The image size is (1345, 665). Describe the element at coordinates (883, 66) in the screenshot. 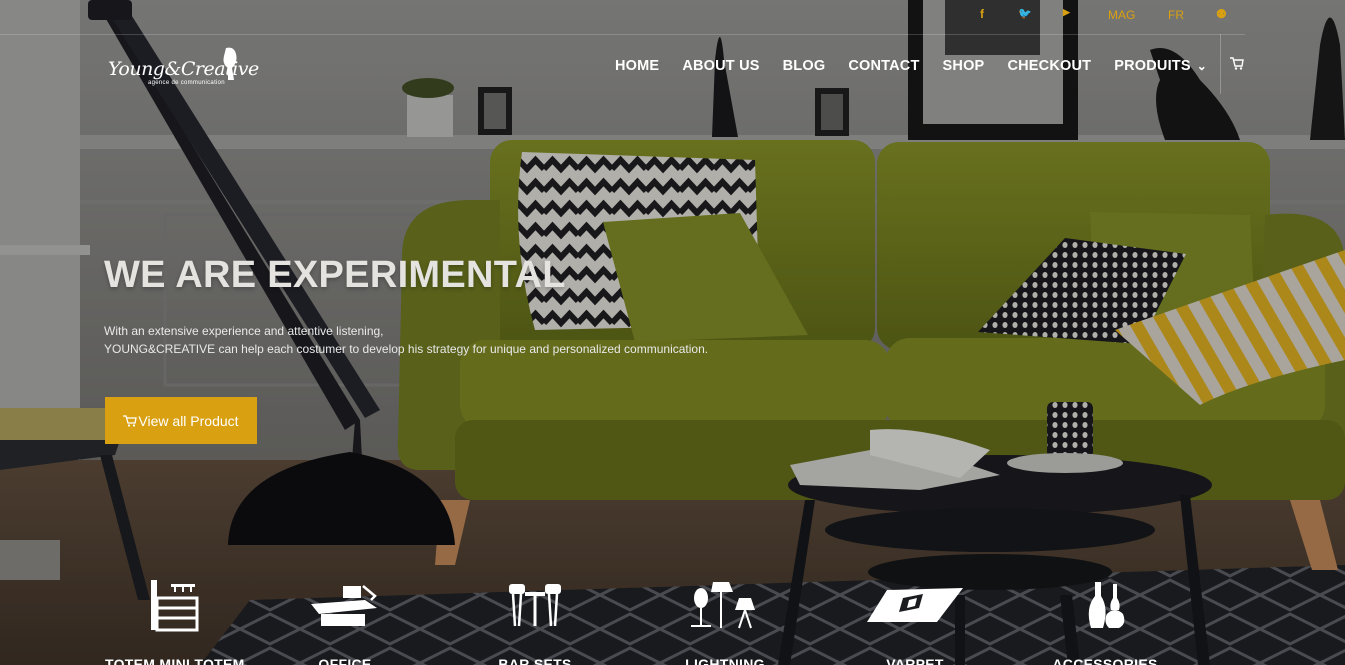

I see `nav-contact: CONTACT` at that location.